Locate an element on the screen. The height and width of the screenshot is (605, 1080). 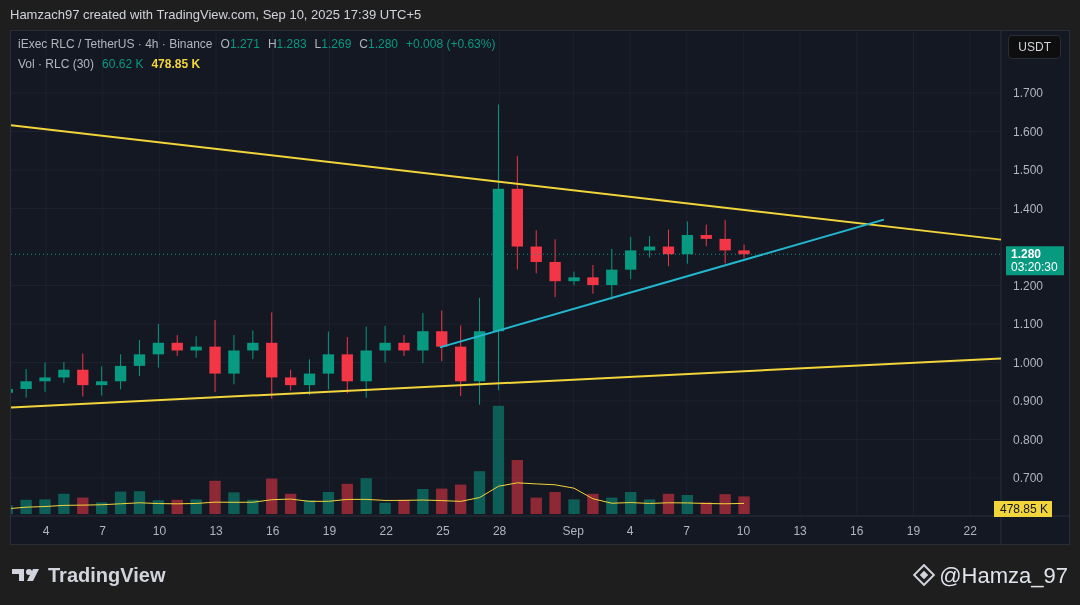
credit-text: Hamzach97 created with TradingView.com, Sep 10, 2025 17:39 UTC+5 is located at coordinates (216, 15).